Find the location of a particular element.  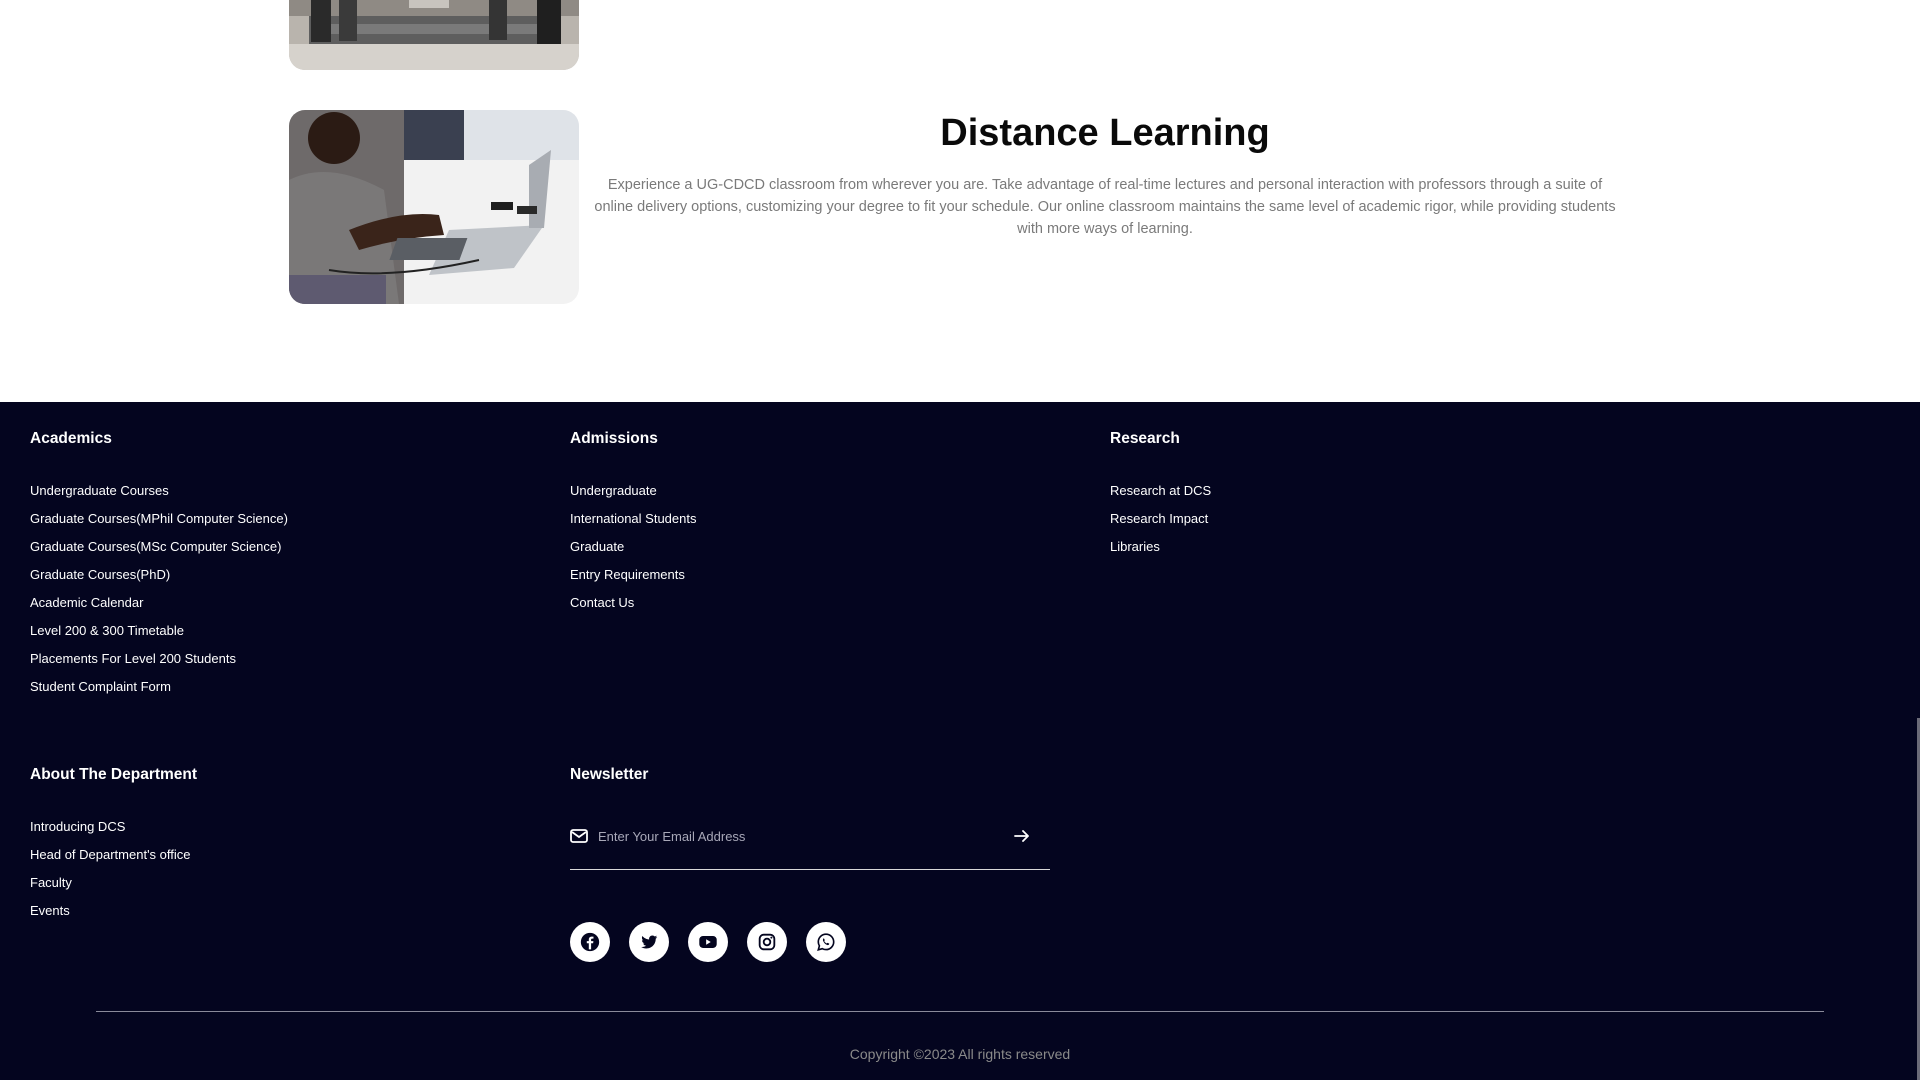

laptop-student-photo is located at coordinates (434, 207).